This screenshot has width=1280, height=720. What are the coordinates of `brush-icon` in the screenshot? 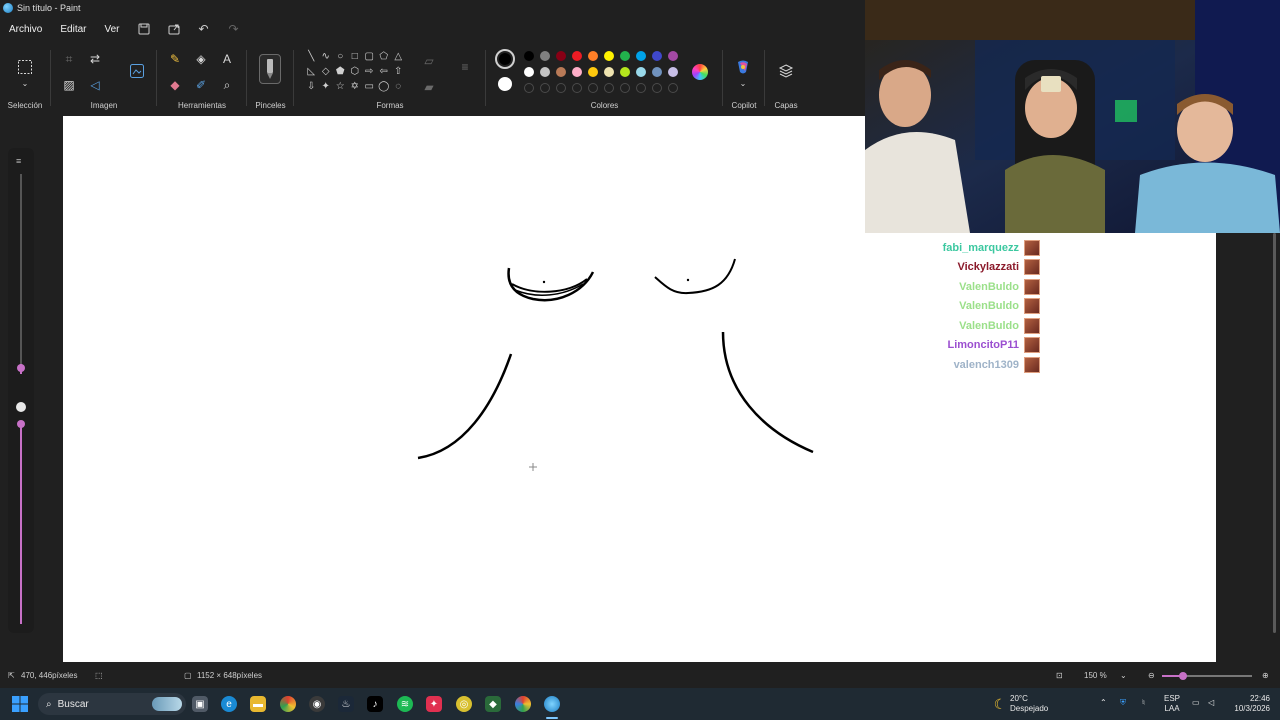 It's located at (270, 69).